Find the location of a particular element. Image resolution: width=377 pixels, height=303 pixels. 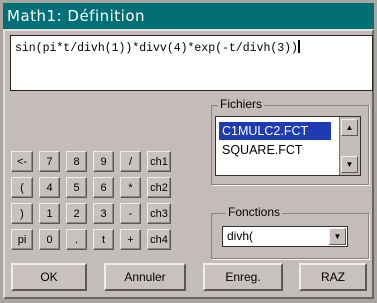

files-group: Fichiers C1MULC2.FCT SQUARE.FCT ▲ ▼ is located at coordinates (290, 141).